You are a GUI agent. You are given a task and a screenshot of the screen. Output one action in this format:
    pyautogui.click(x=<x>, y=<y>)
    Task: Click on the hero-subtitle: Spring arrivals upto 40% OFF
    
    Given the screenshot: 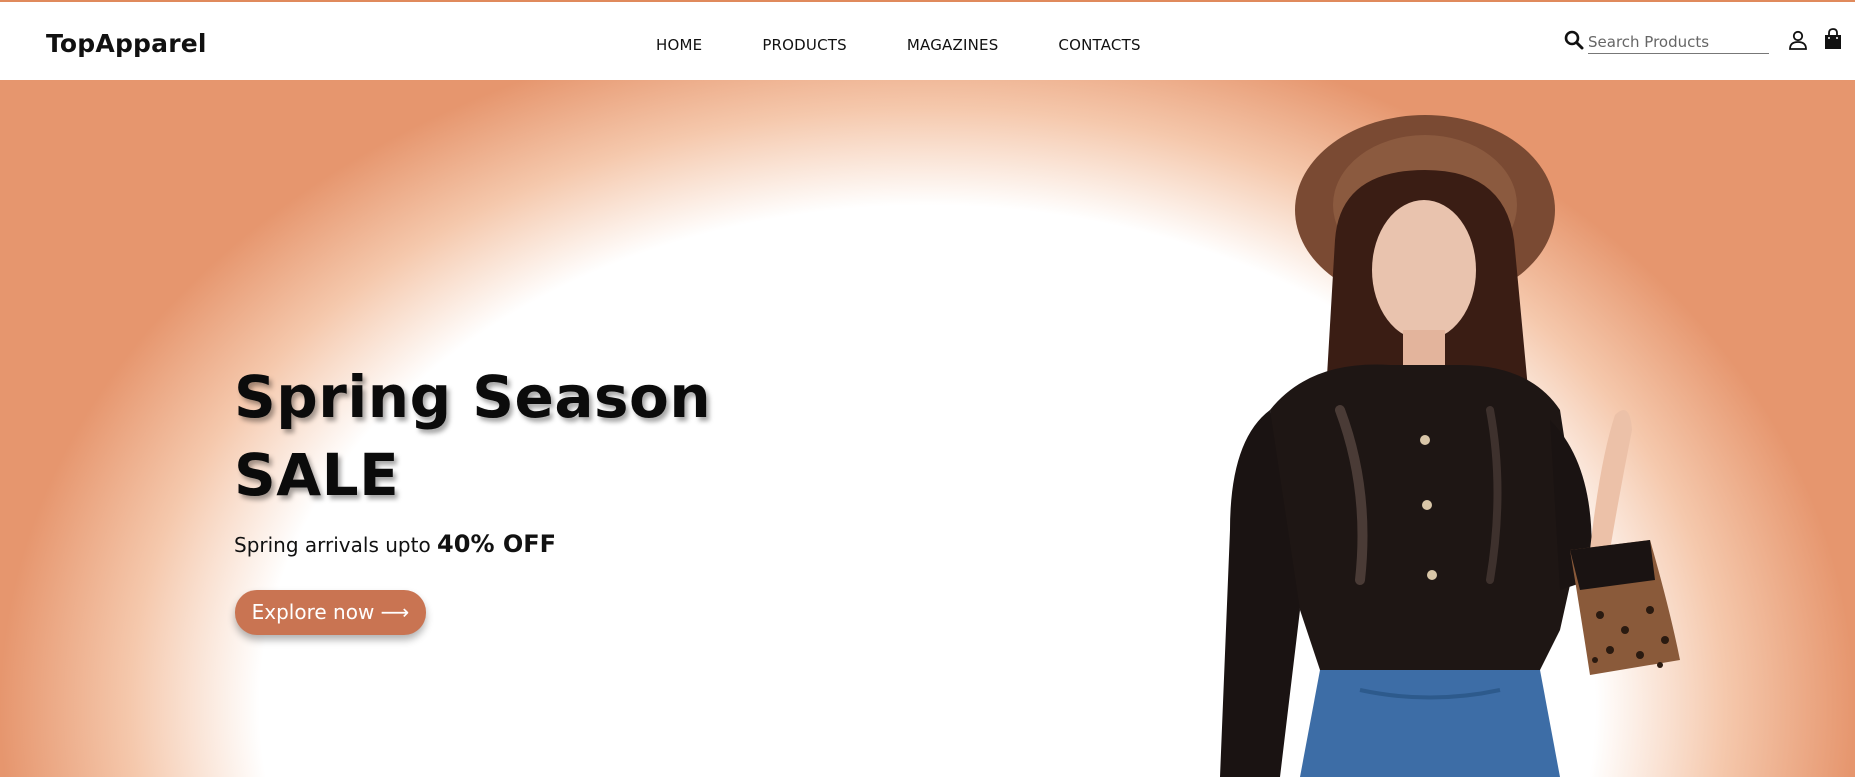 What is the action you would take?
    pyautogui.click(x=395, y=544)
    